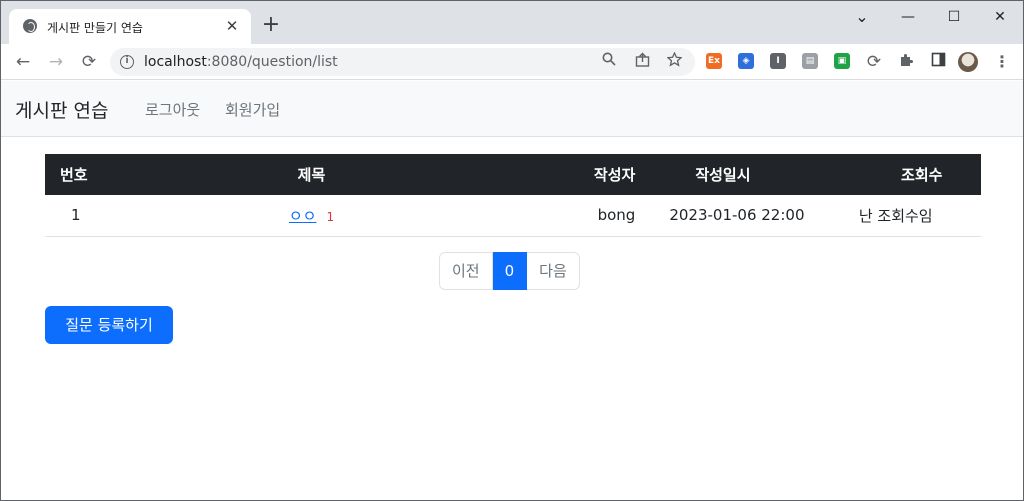 This screenshot has width=1024, height=501. Describe the element at coordinates (23, 62) in the screenshot. I see `back-button: ←` at that location.